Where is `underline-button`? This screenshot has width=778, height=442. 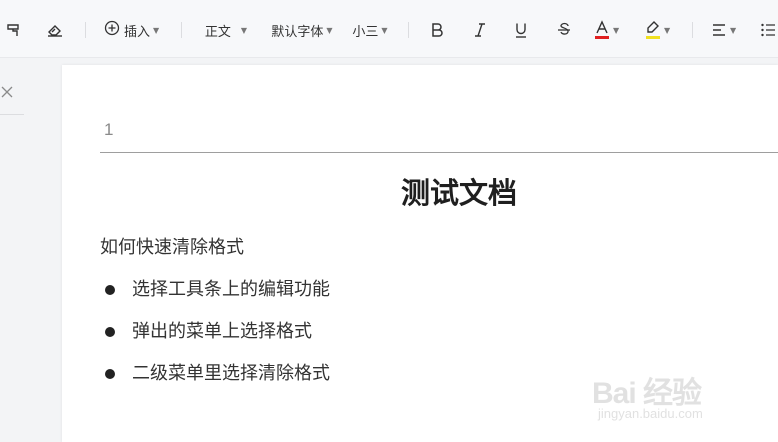
underline-button is located at coordinates (521, 30).